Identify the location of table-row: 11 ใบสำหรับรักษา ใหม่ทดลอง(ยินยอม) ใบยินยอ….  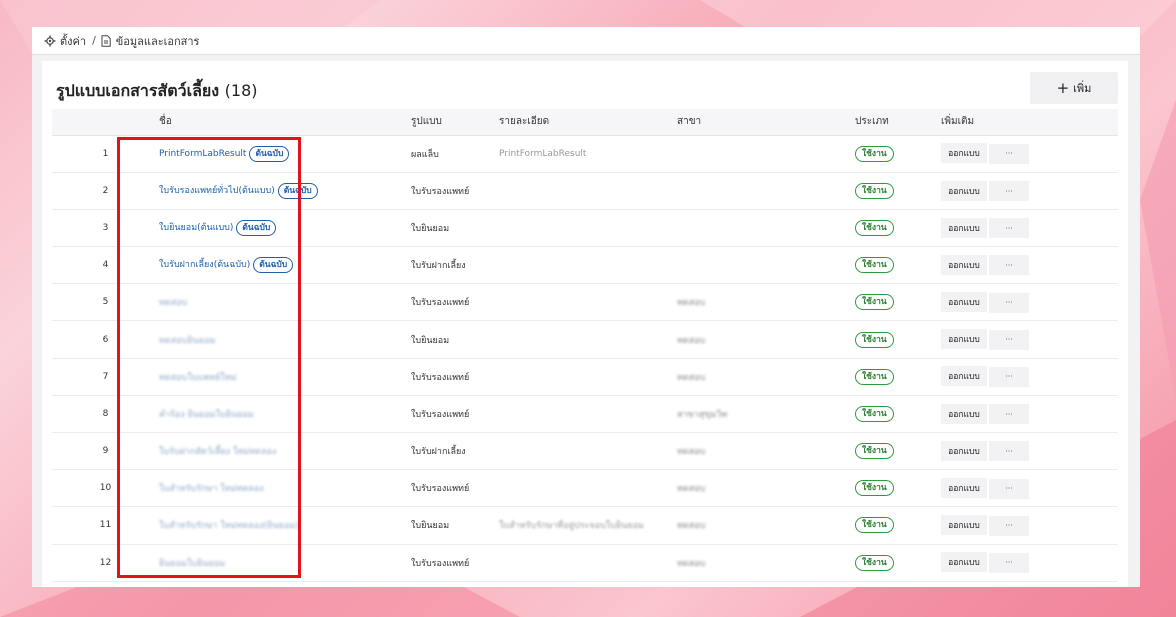
(585, 525).